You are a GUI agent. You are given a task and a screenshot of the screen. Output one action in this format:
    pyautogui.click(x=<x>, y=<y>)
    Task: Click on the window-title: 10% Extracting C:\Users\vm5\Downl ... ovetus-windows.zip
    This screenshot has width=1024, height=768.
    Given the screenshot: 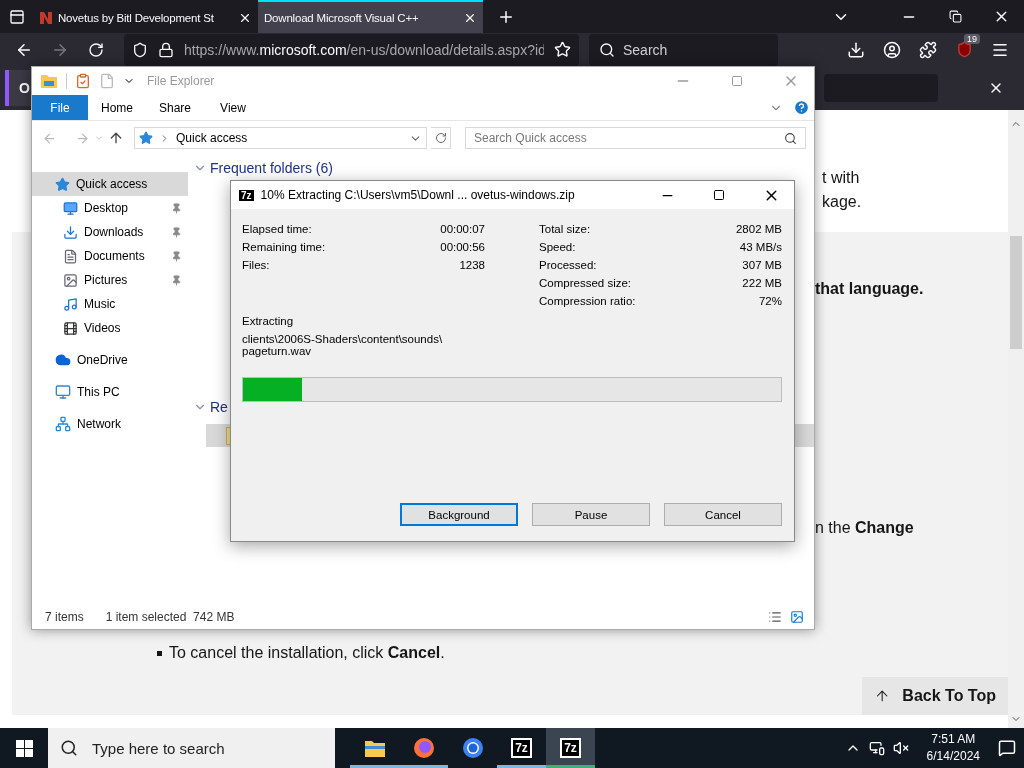 What is the action you would take?
    pyautogui.click(x=418, y=195)
    